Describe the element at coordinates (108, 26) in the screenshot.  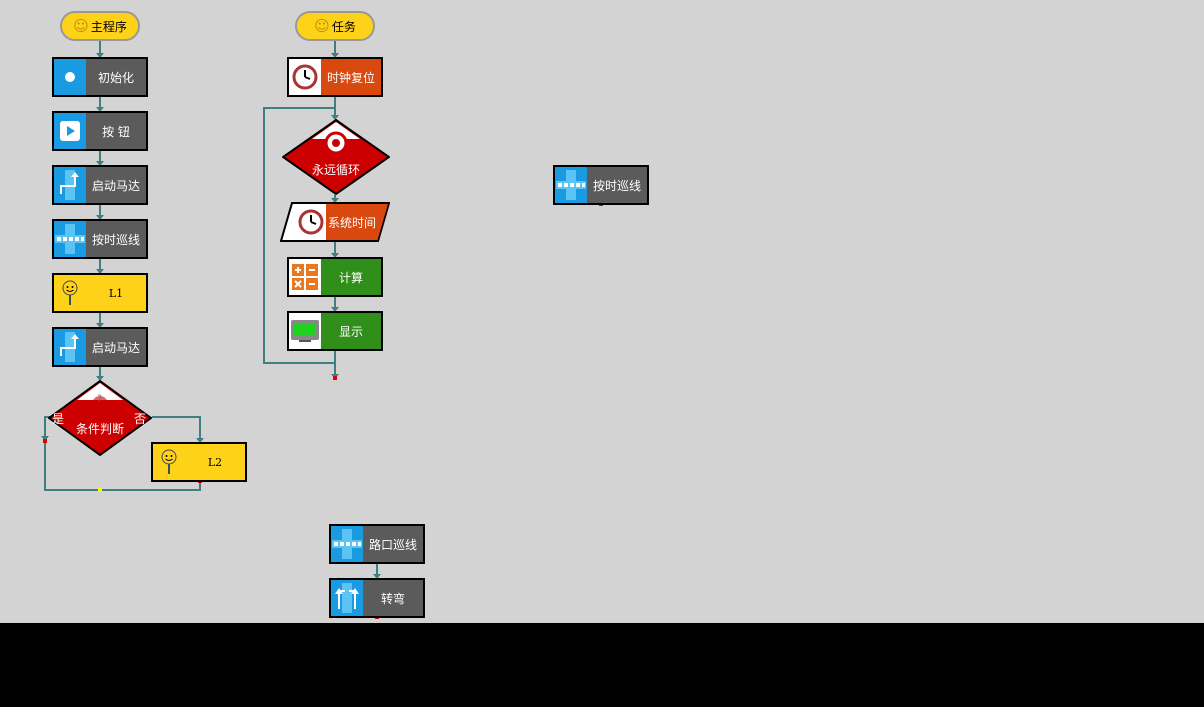
I see `main-program-label: 主程序` at that location.